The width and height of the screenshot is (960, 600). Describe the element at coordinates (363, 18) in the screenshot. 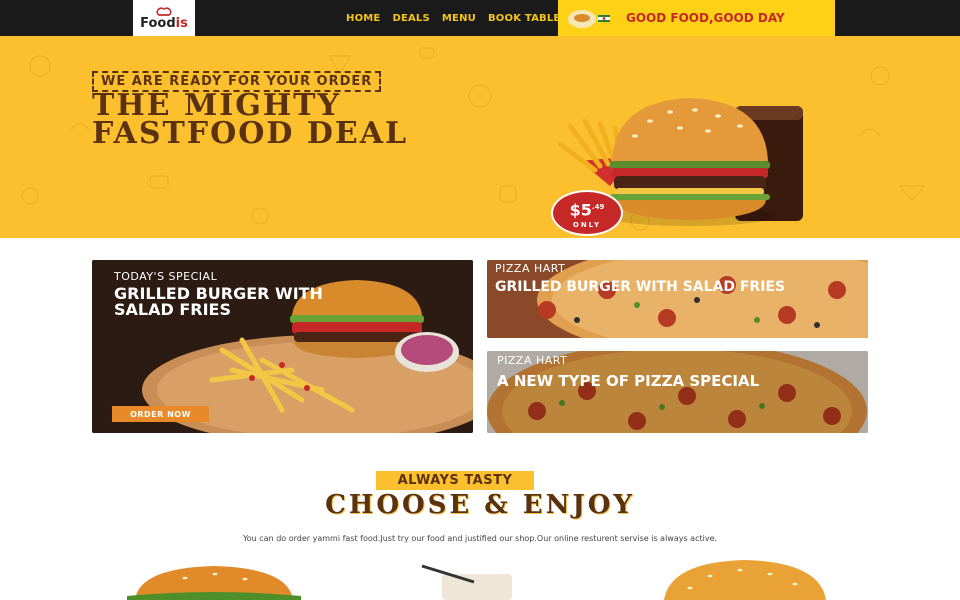

I see `nav-home: HOME` at that location.